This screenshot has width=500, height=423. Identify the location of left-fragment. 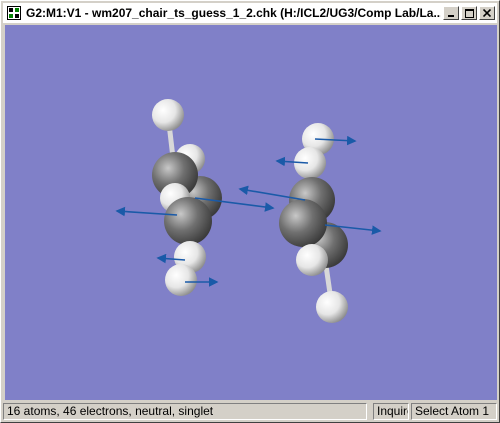
(187, 197).